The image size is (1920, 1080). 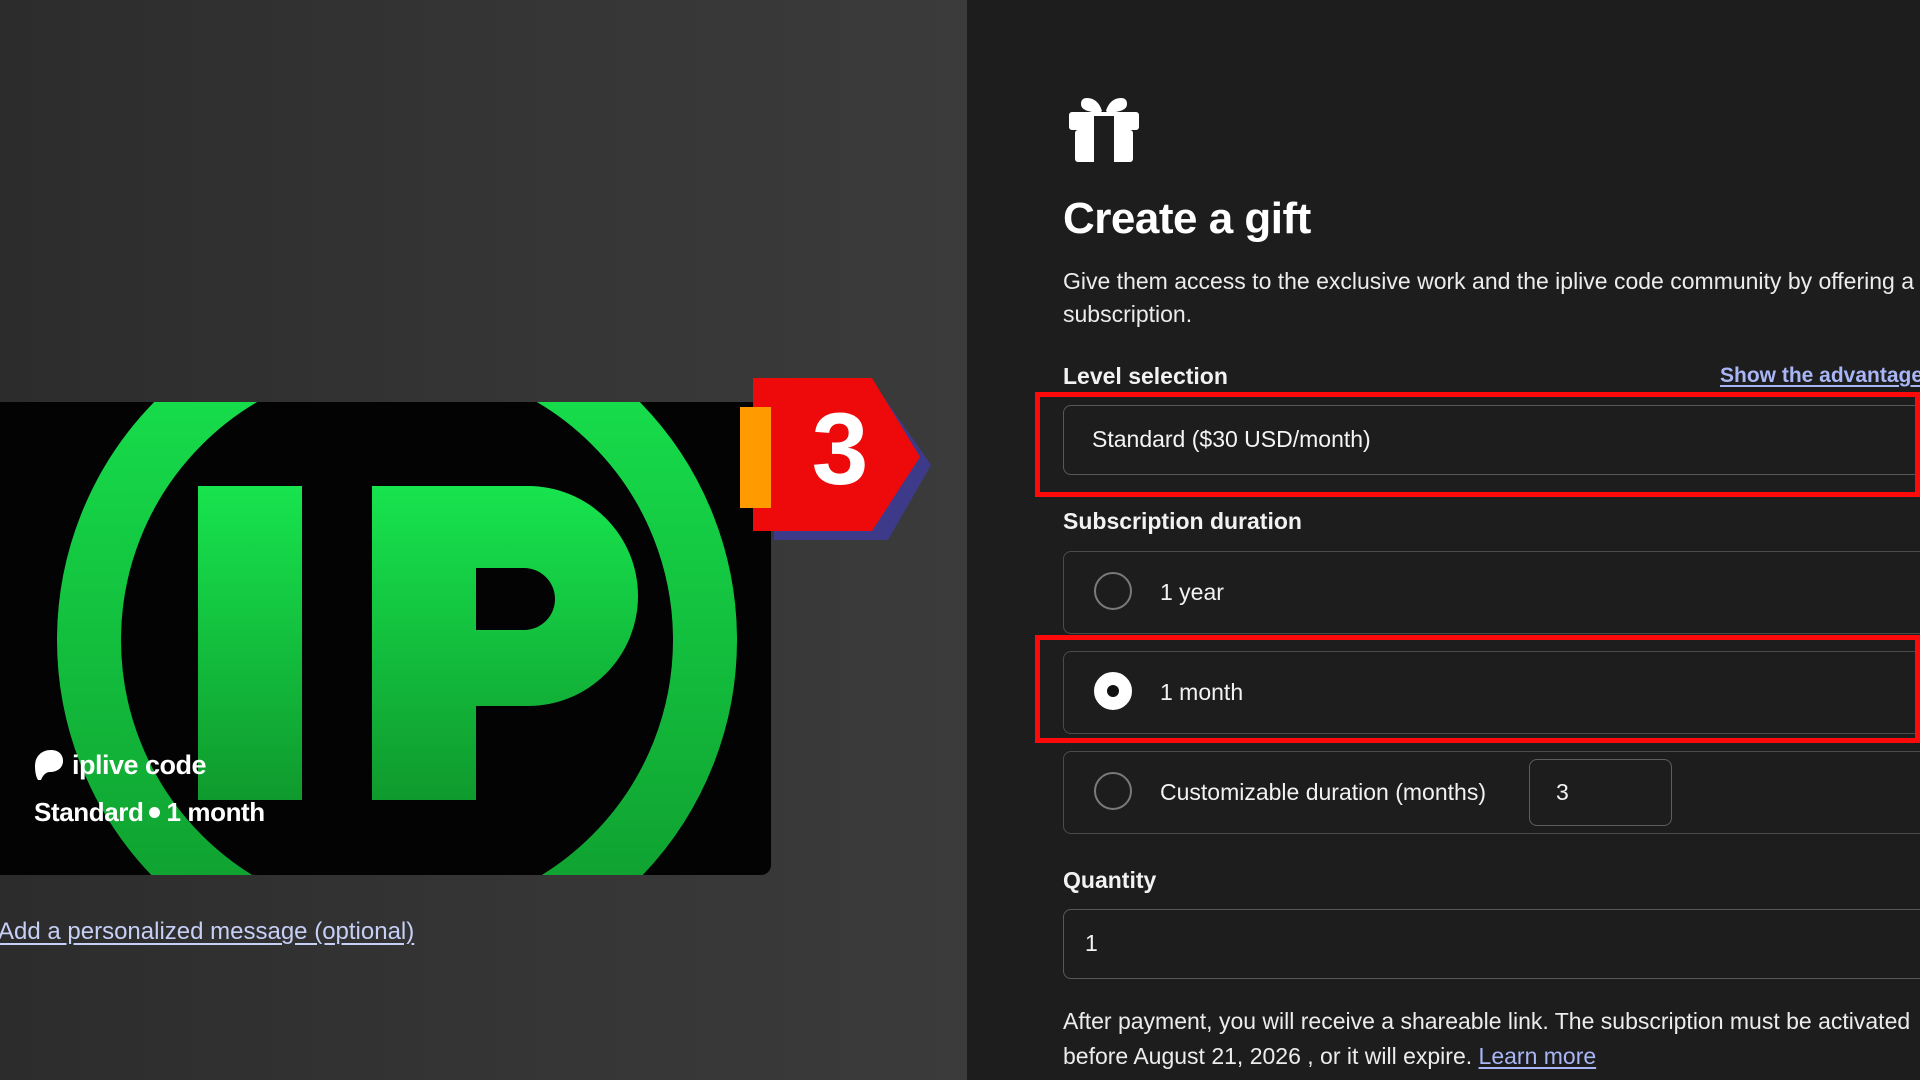 I want to click on card-brand-name: iplive code, so click(x=139, y=764).